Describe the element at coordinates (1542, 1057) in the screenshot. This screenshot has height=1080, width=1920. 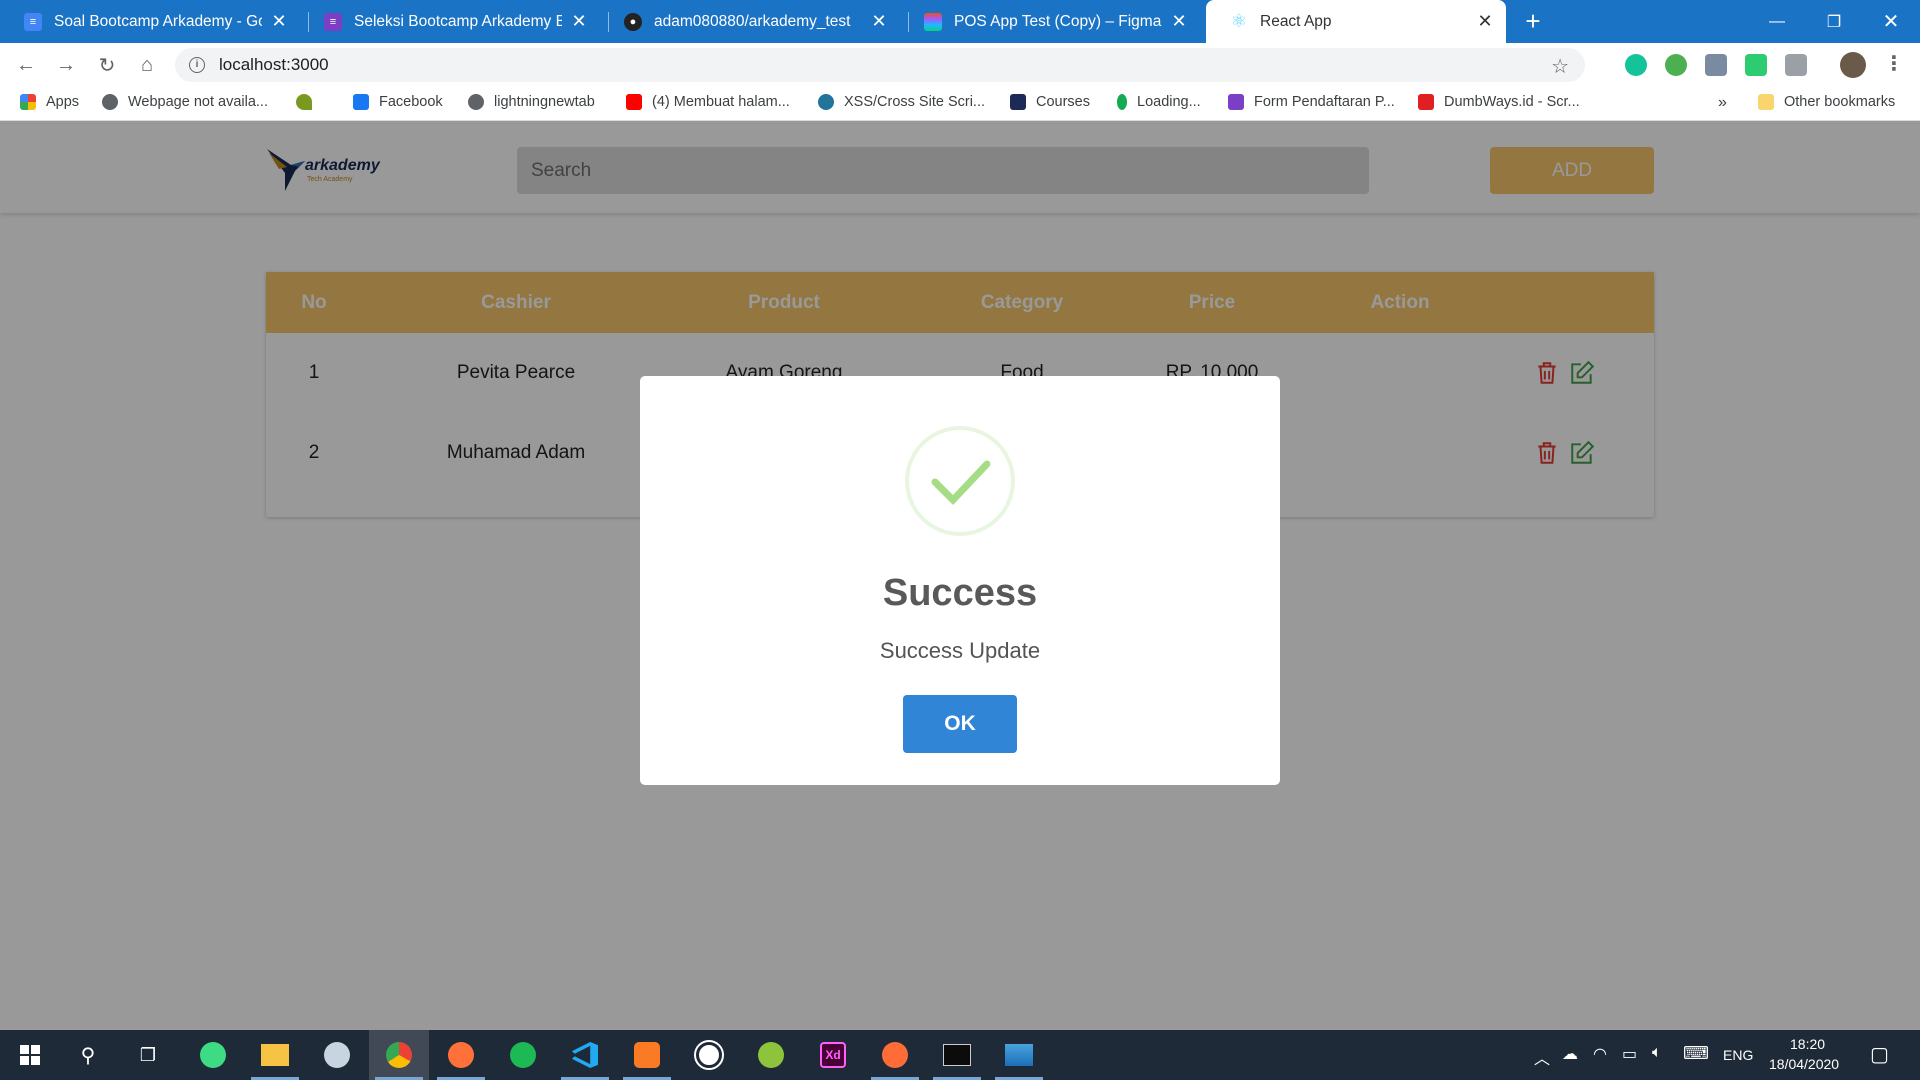
I see `show-hidden-icons: ︿` at that location.